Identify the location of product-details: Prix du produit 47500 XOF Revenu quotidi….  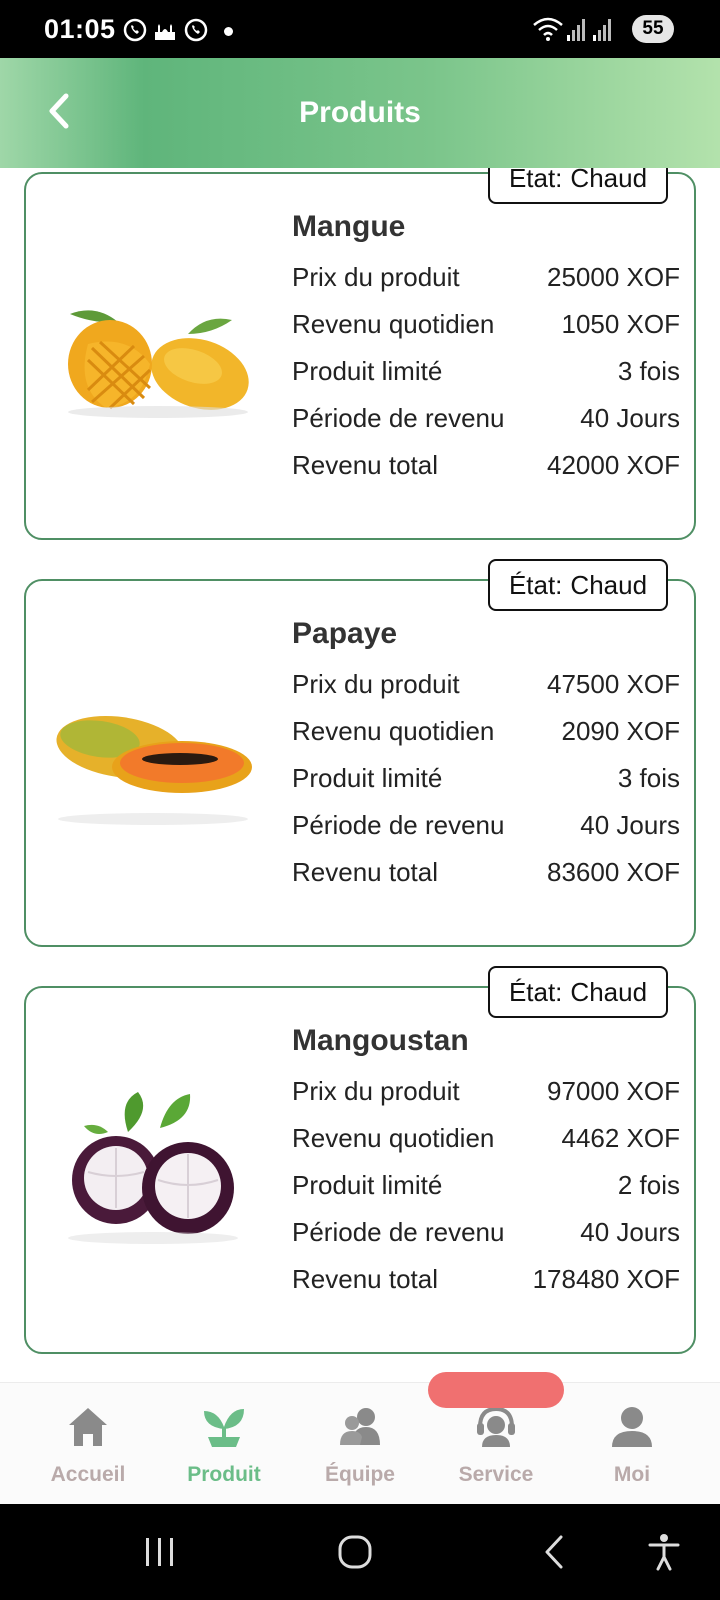
(486, 778).